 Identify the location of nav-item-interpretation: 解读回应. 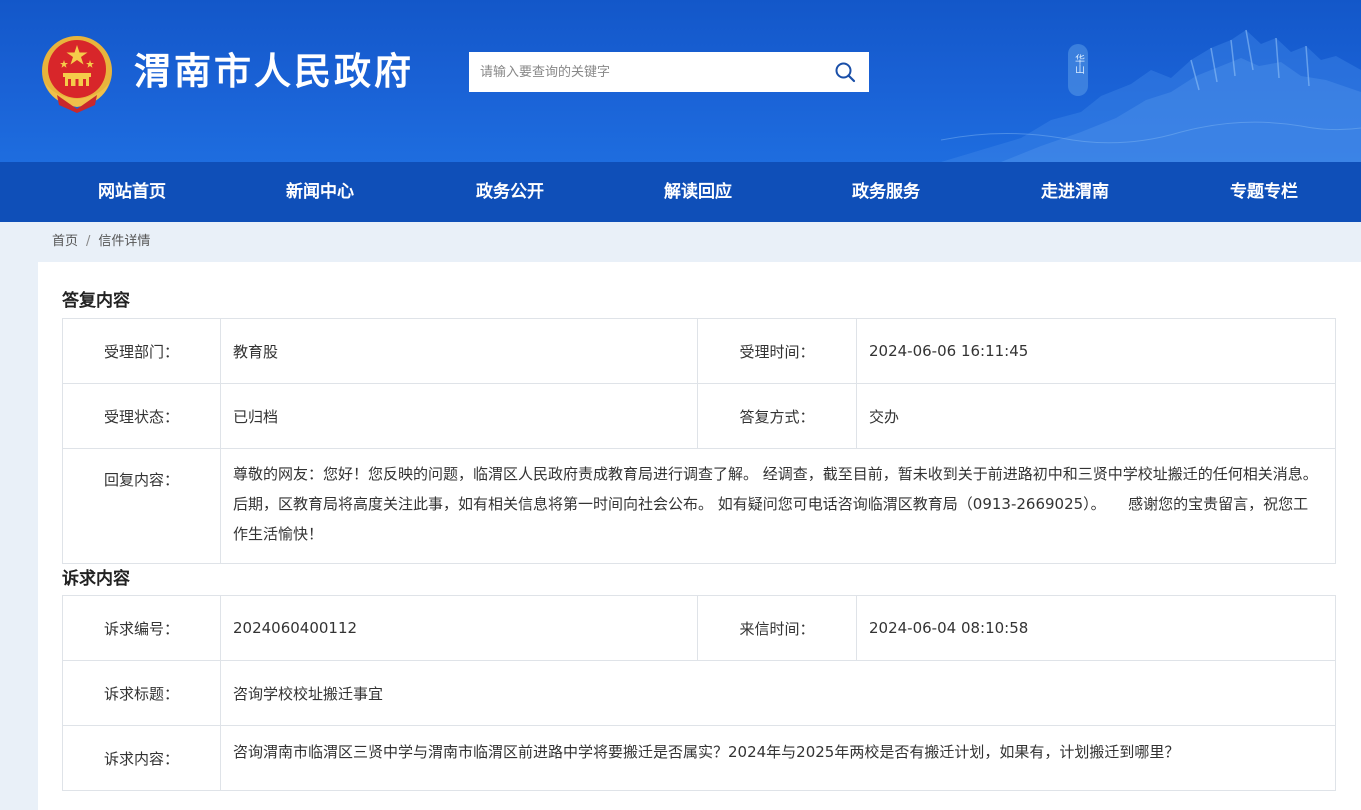
(698, 192).